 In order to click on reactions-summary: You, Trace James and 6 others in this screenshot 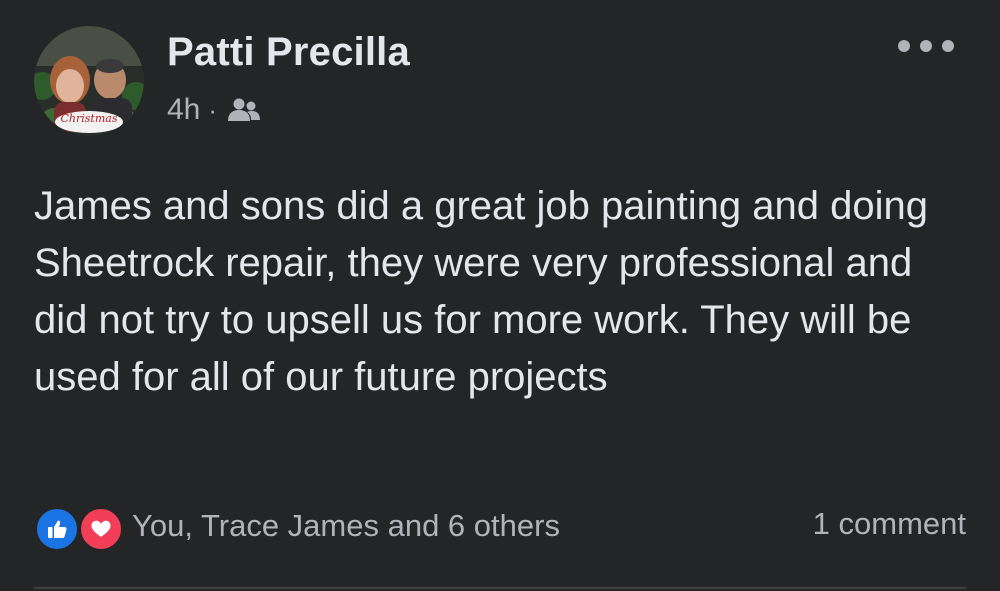, I will do `click(297, 527)`.